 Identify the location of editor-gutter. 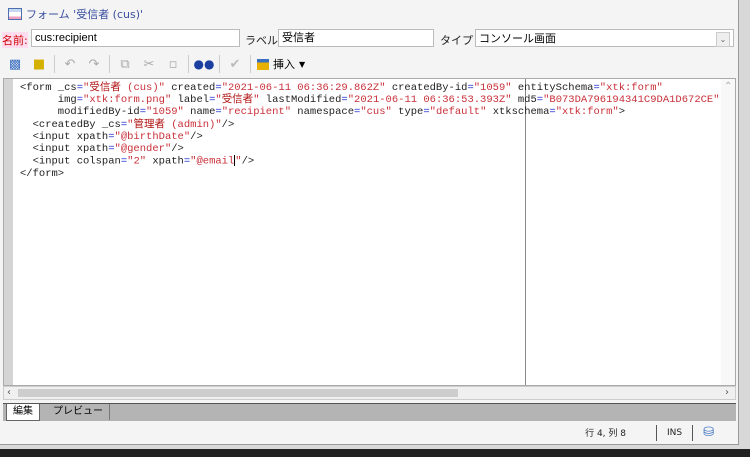
(8, 232).